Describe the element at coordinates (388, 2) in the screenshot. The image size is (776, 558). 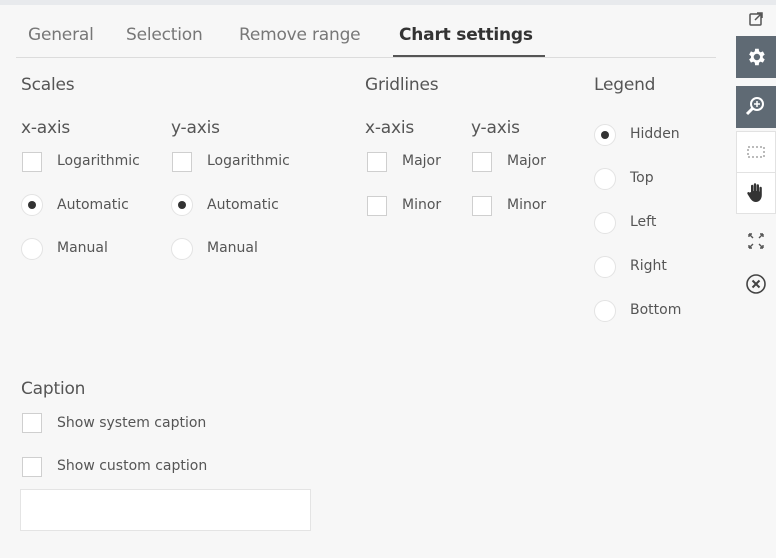
I see `top-border` at that location.